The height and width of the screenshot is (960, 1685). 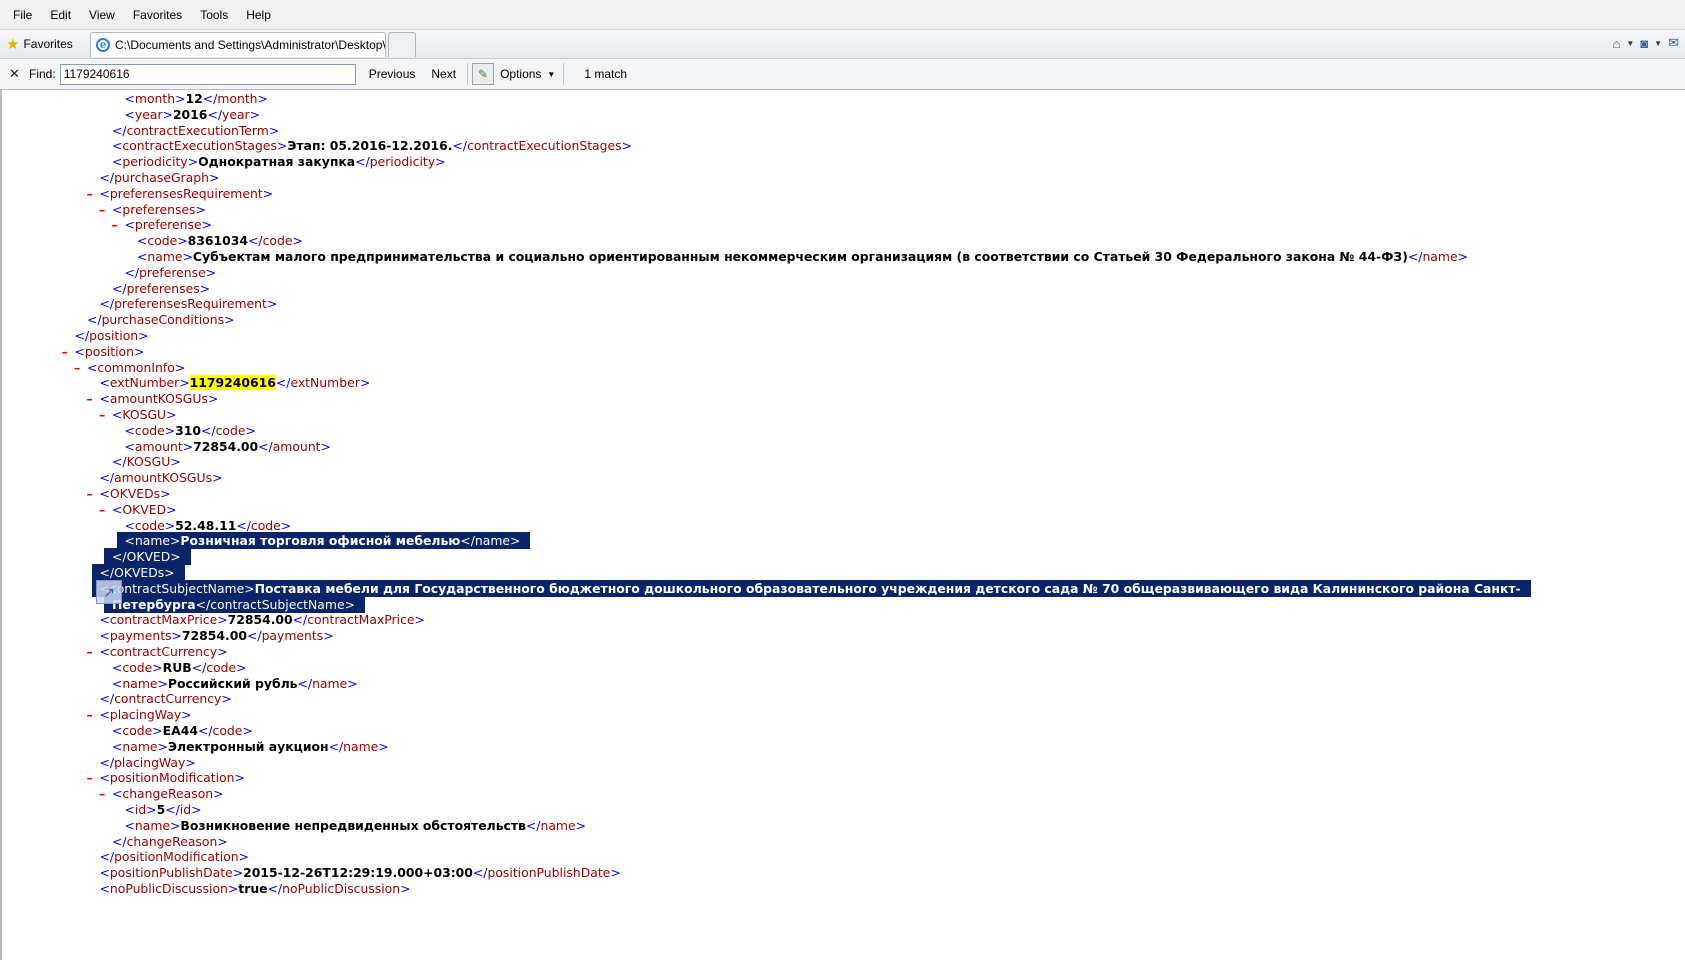 What do you see at coordinates (138, 572) in the screenshot?
I see `xml-line: </OKVEDs>` at bounding box center [138, 572].